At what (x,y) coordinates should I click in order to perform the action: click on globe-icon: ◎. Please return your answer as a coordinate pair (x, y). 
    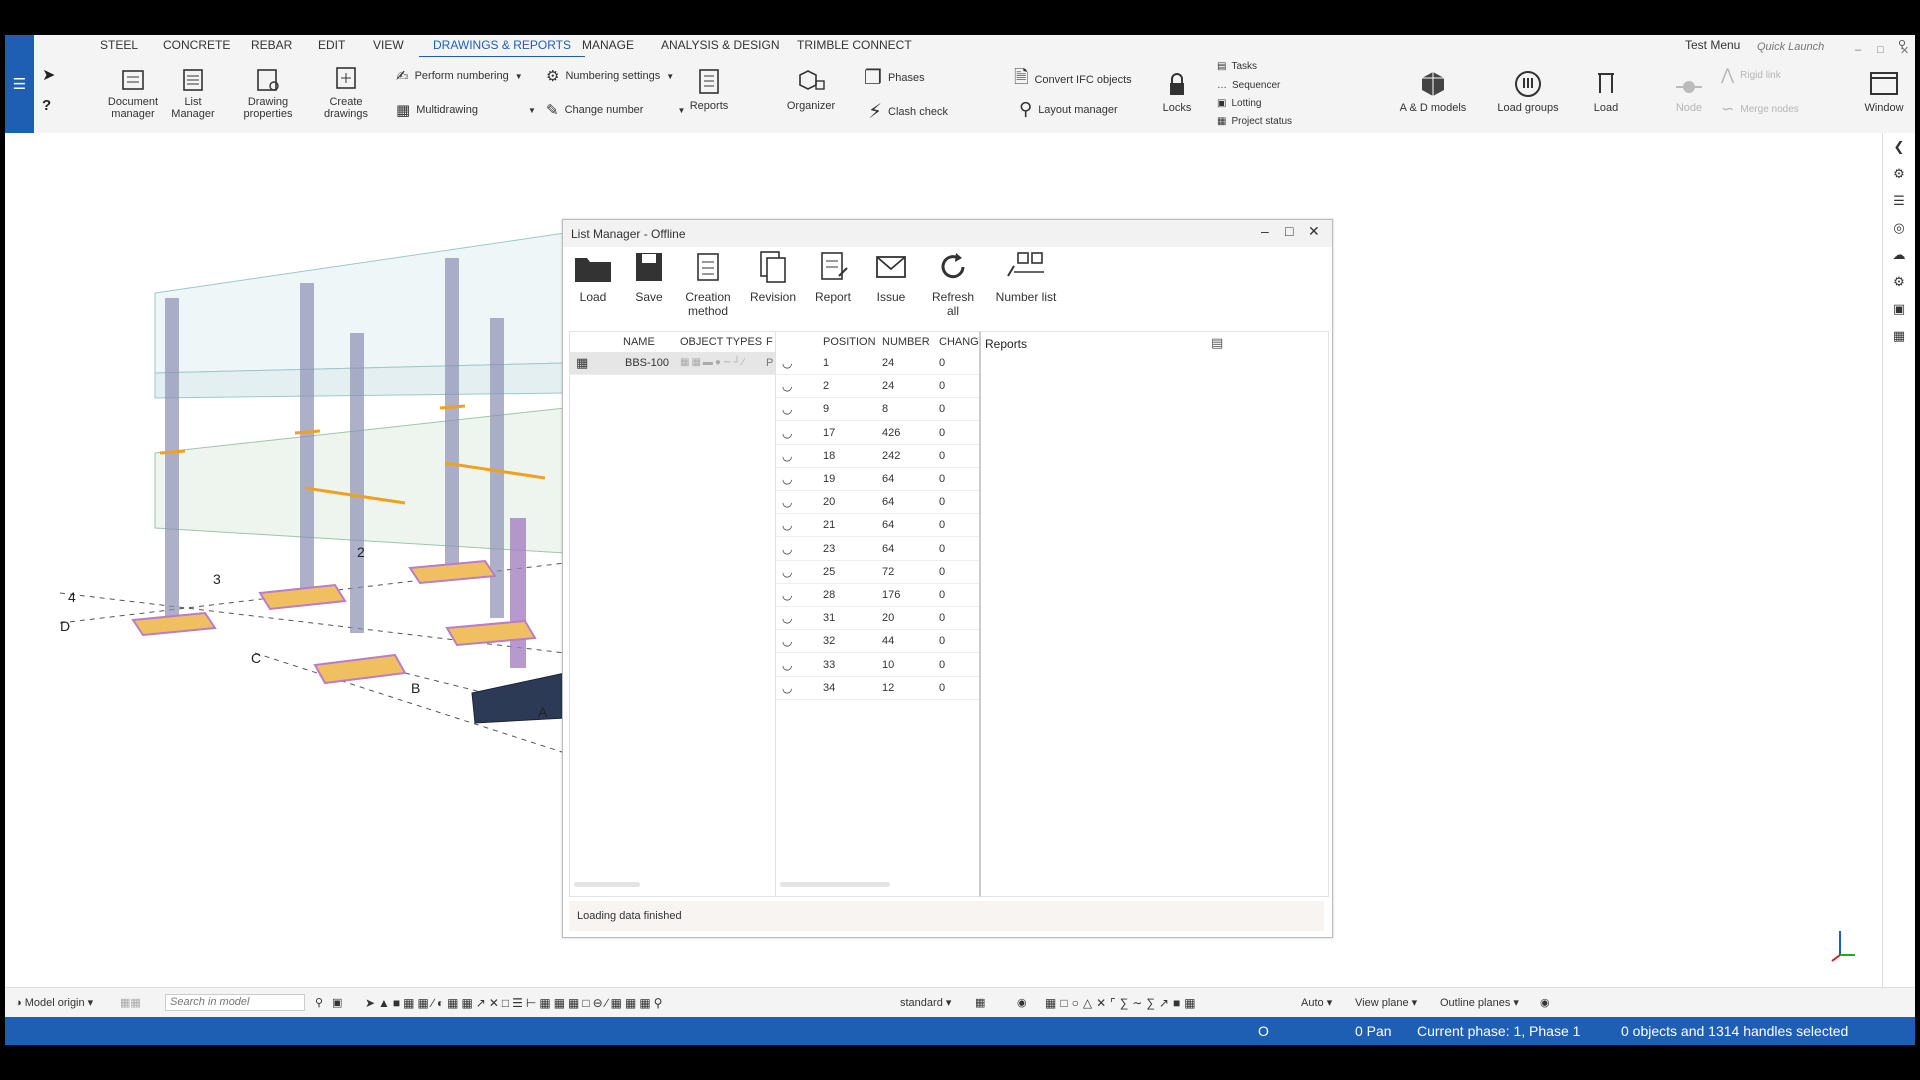
    Looking at the image, I should click on (1899, 227).